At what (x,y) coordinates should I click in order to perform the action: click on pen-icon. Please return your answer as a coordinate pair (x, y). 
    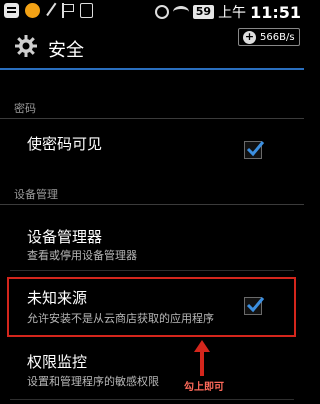
    Looking at the image, I should click on (53, 10).